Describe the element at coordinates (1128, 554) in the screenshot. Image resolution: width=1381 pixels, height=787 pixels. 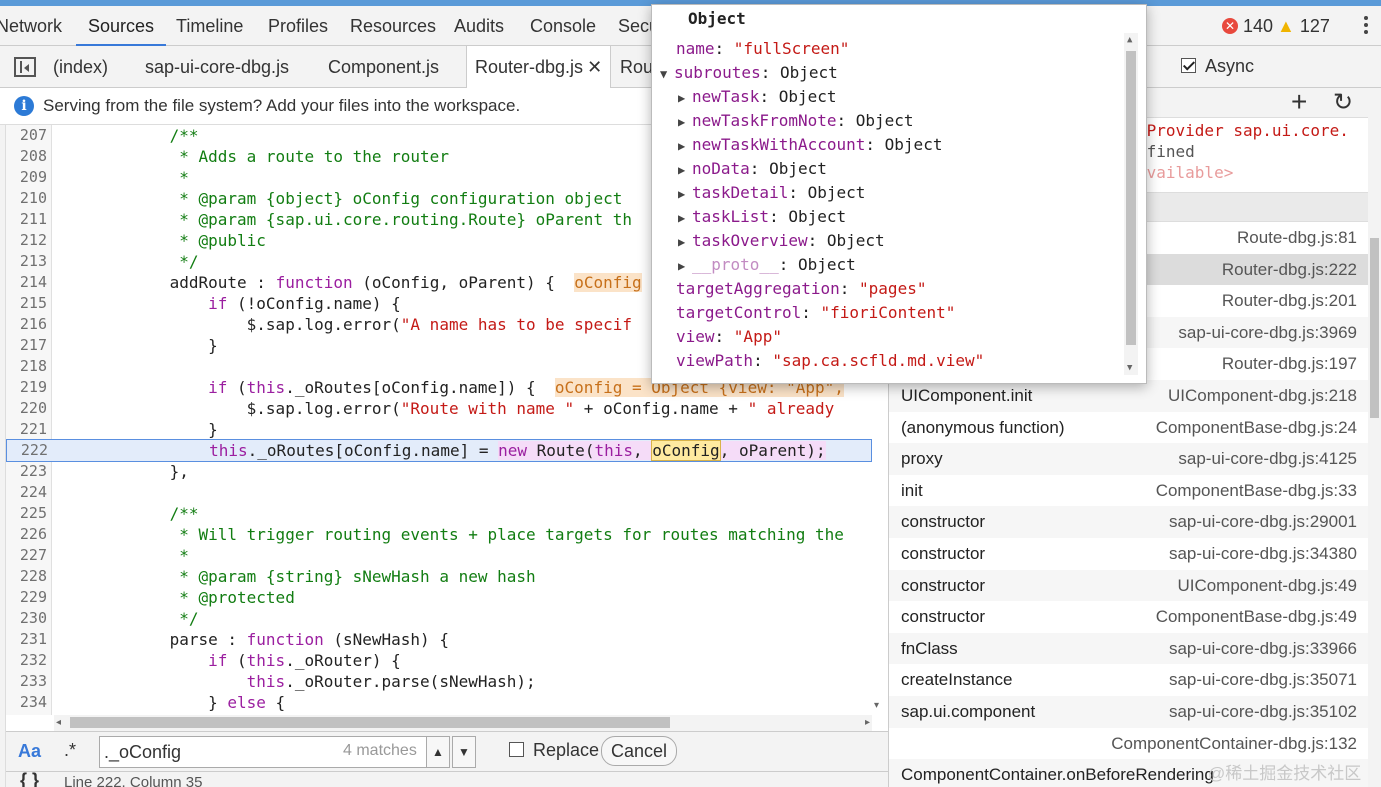
I see `call-frame: constructor sap-ui-core-dbg.js:34380` at that location.